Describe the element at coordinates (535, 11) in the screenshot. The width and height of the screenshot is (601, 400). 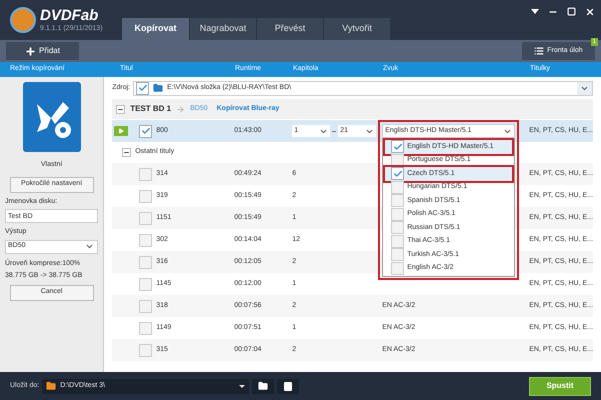
I see `dropdown-icon` at that location.